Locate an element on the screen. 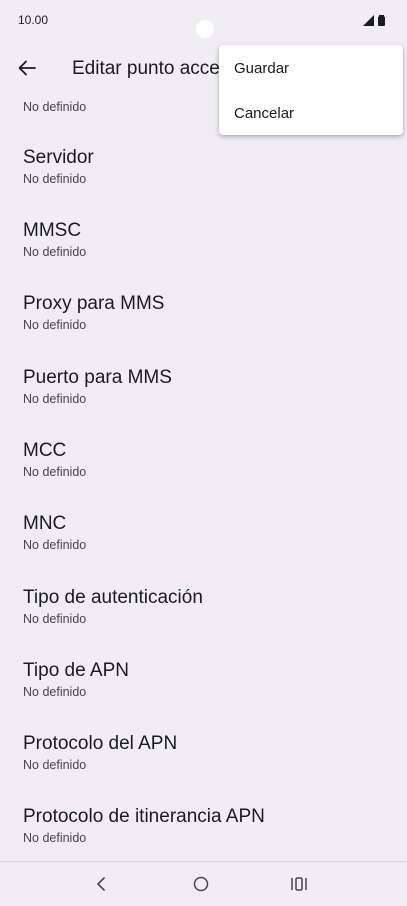 This screenshot has width=407, height=906. setting-title: Protocolo del APN is located at coordinates (100, 743).